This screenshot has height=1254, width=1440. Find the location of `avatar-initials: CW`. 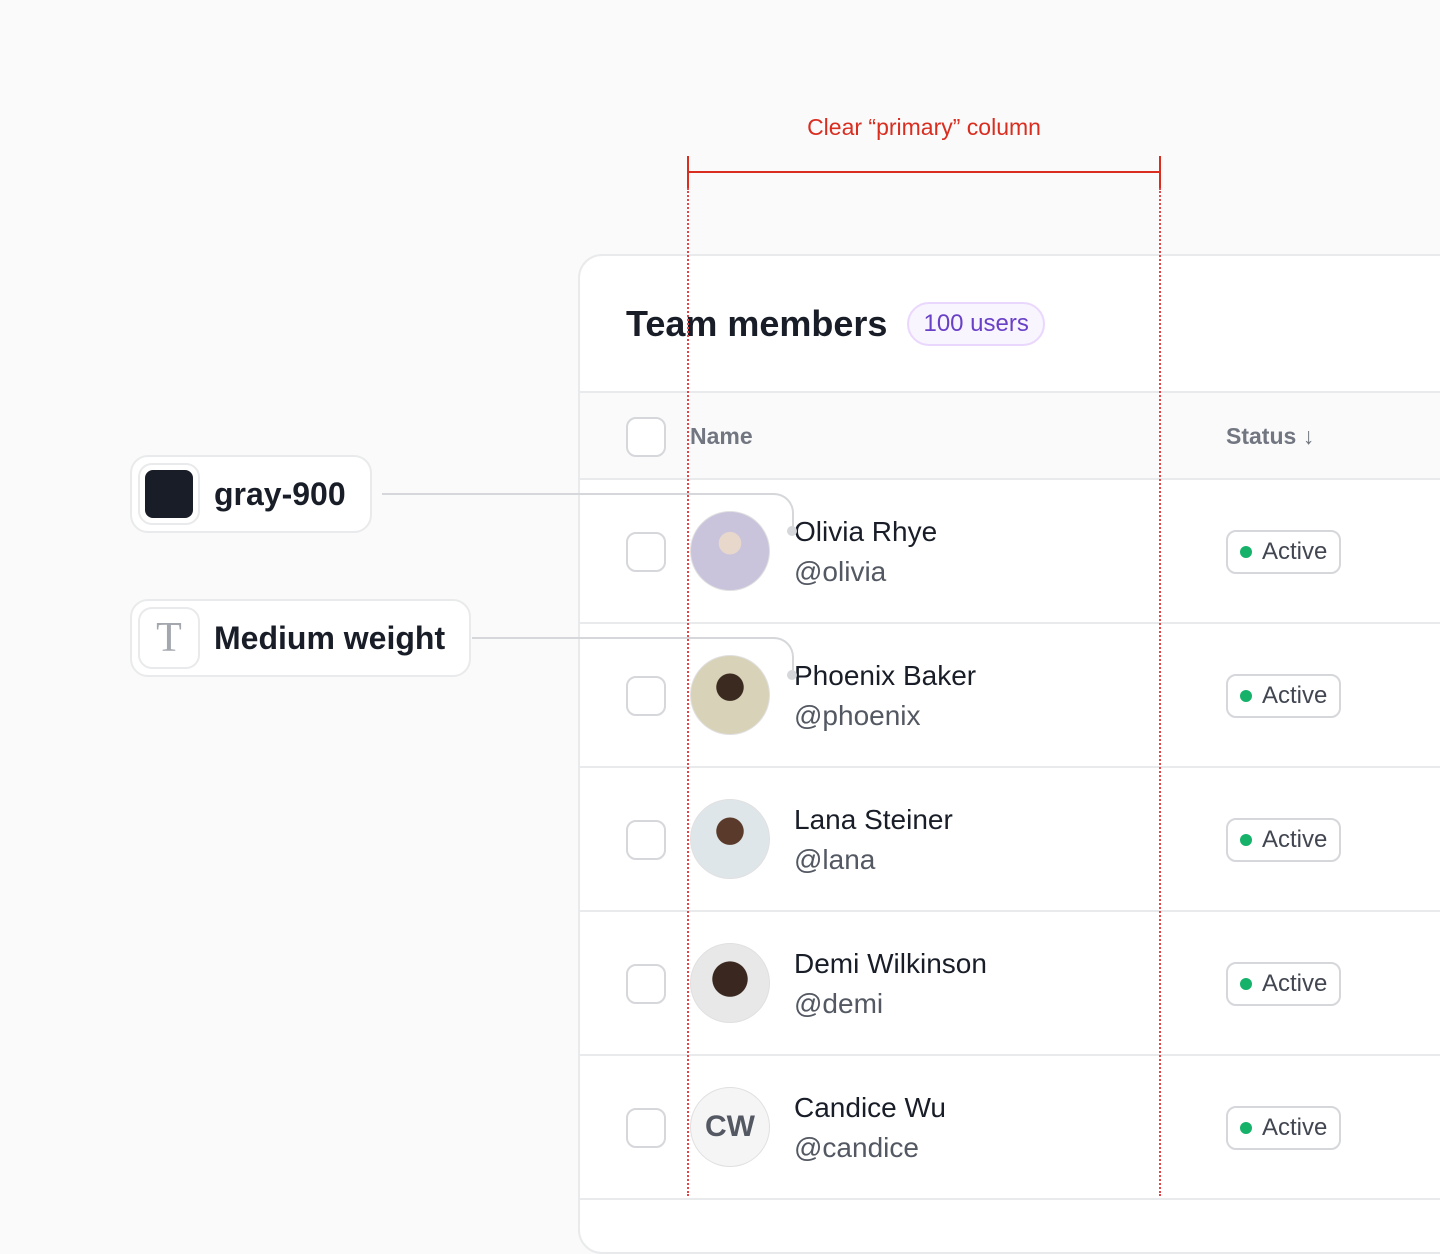

avatar-initials: CW is located at coordinates (730, 1126).